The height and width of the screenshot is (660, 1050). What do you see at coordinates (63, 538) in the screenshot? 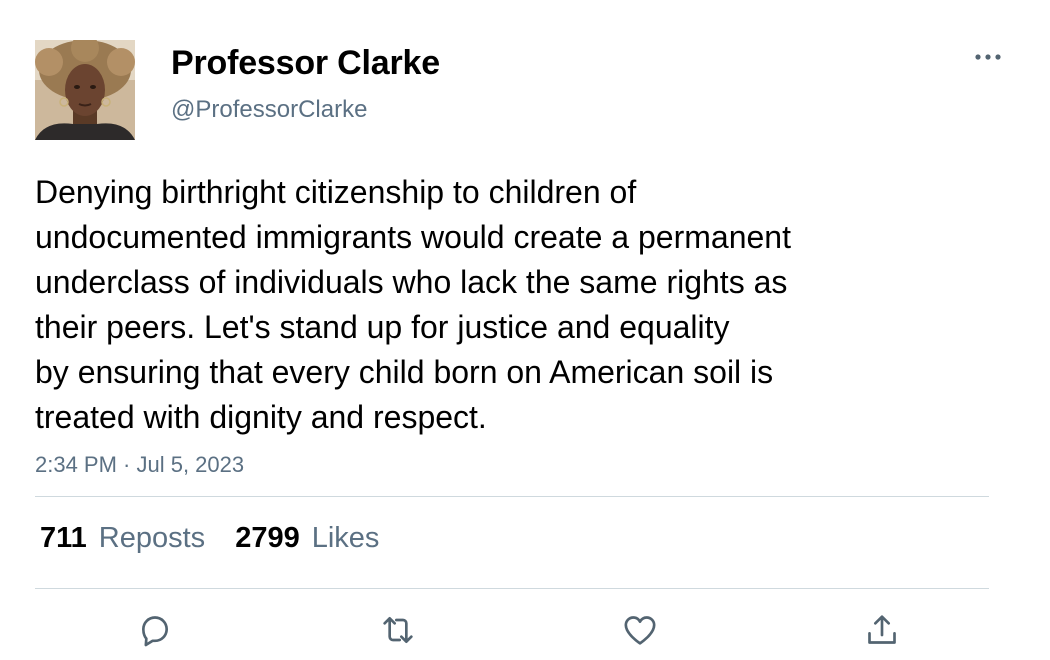
I see `reposts-count: 711` at bounding box center [63, 538].